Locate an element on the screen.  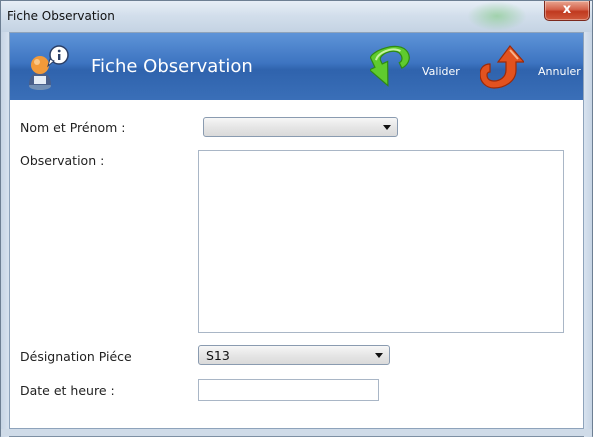
header-title: Fiche Observation is located at coordinates (172, 66).